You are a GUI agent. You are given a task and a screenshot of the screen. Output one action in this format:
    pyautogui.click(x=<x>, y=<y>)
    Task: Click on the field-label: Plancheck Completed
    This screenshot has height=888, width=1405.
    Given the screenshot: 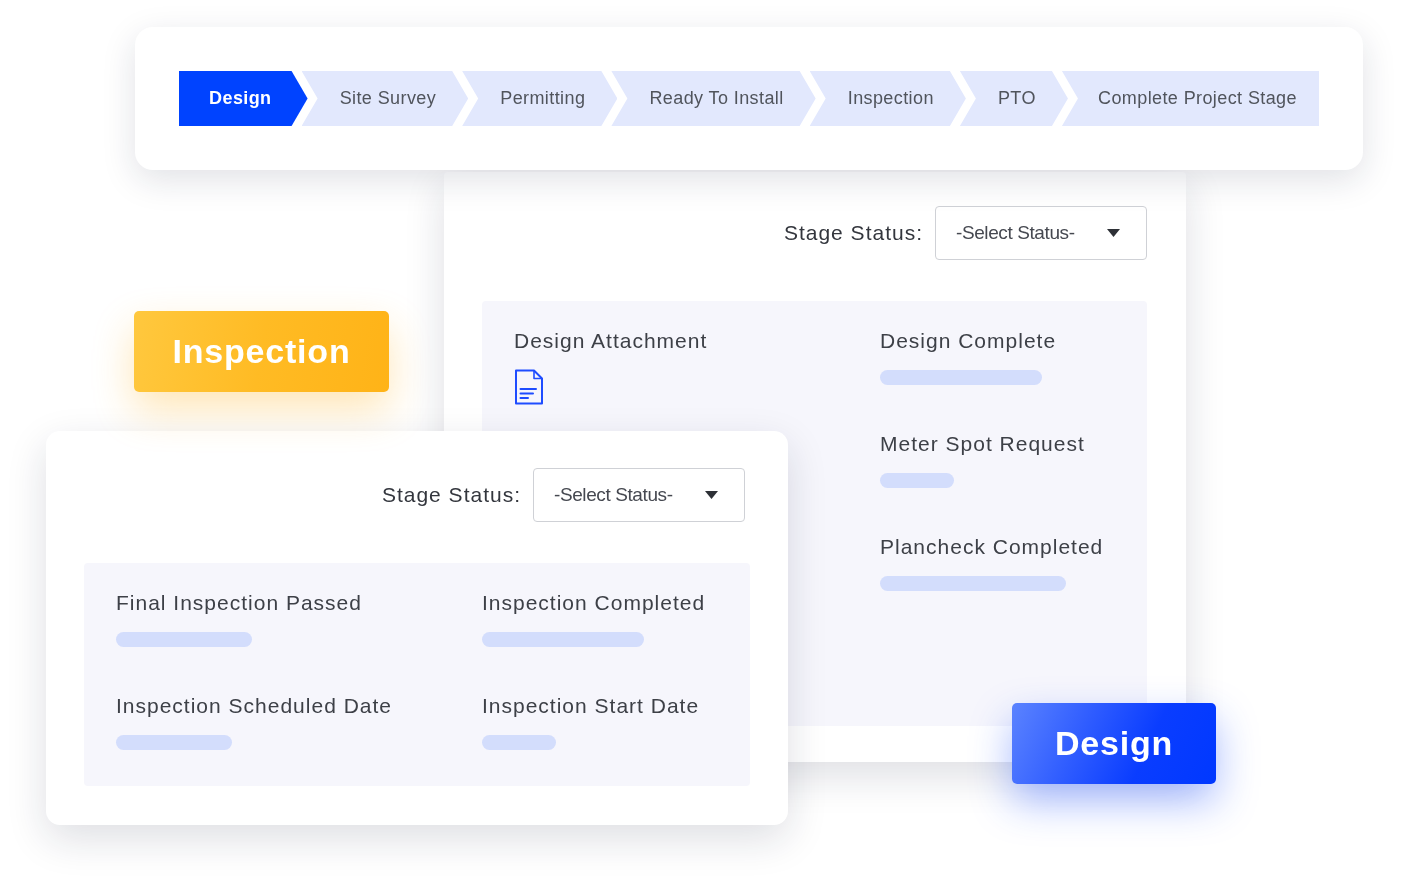 What is the action you would take?
    pyautogui.click(x=992, y=547)
    